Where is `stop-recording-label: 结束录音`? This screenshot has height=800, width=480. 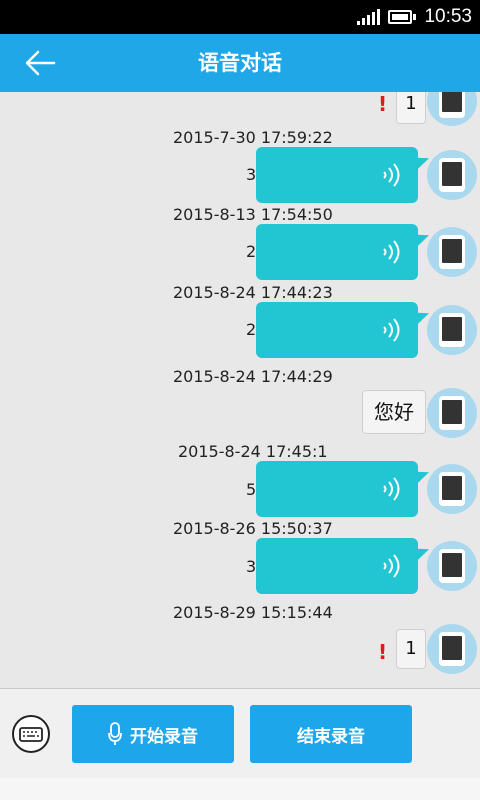
stop-recording-label: 结束录音 is located at coordinates (331, 736).